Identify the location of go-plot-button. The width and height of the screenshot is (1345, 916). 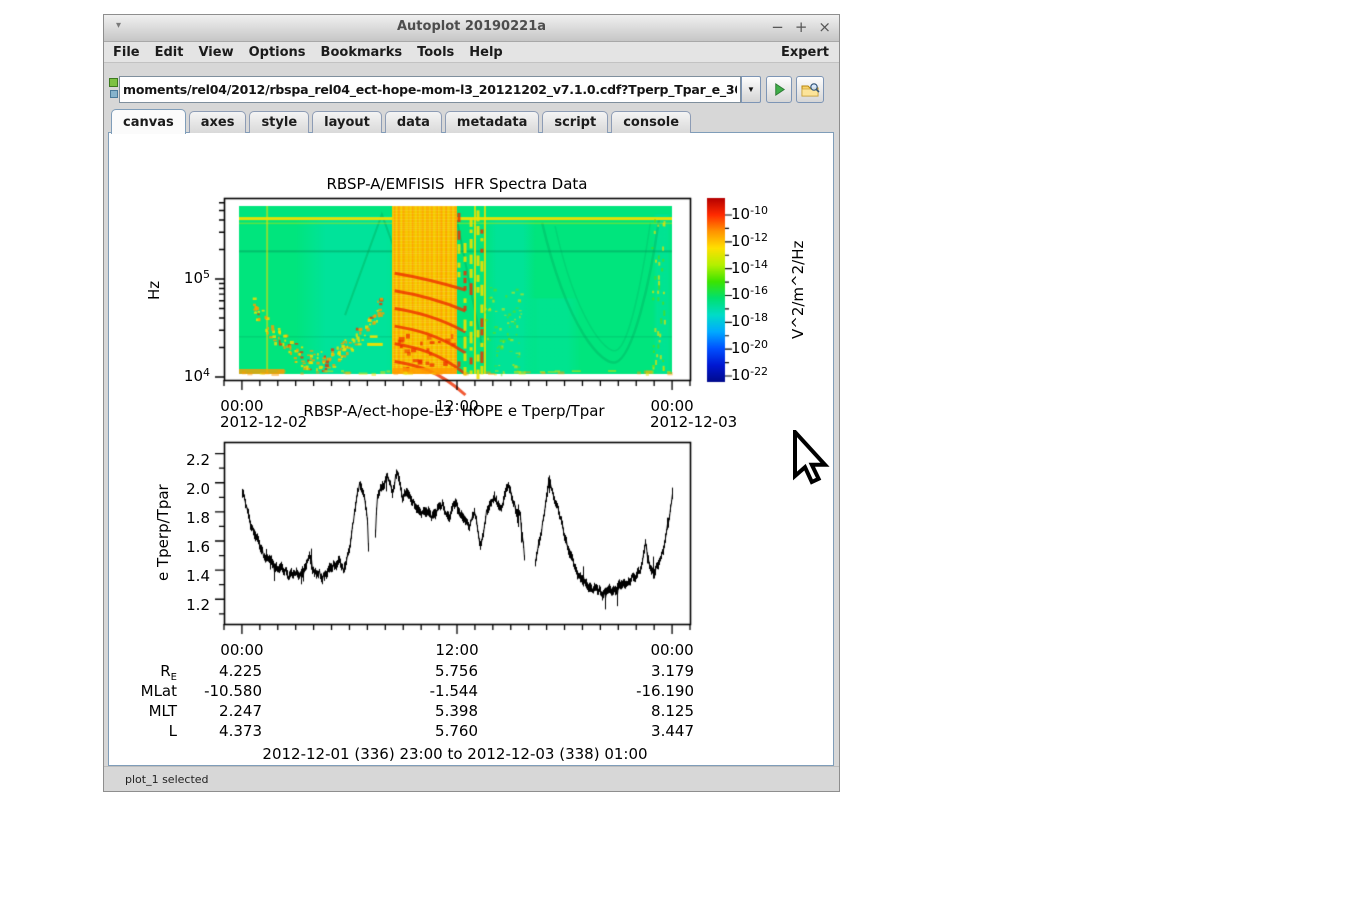
(779, 89).